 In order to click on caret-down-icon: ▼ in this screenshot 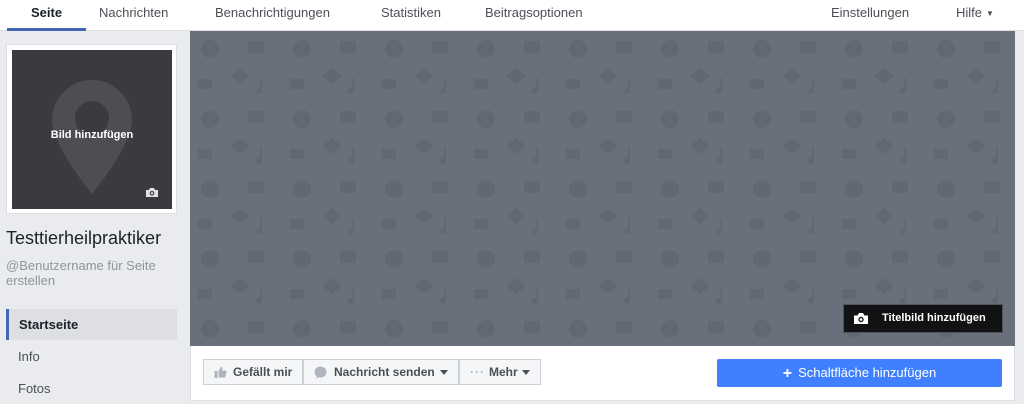, I will do `click(990, 13)`.